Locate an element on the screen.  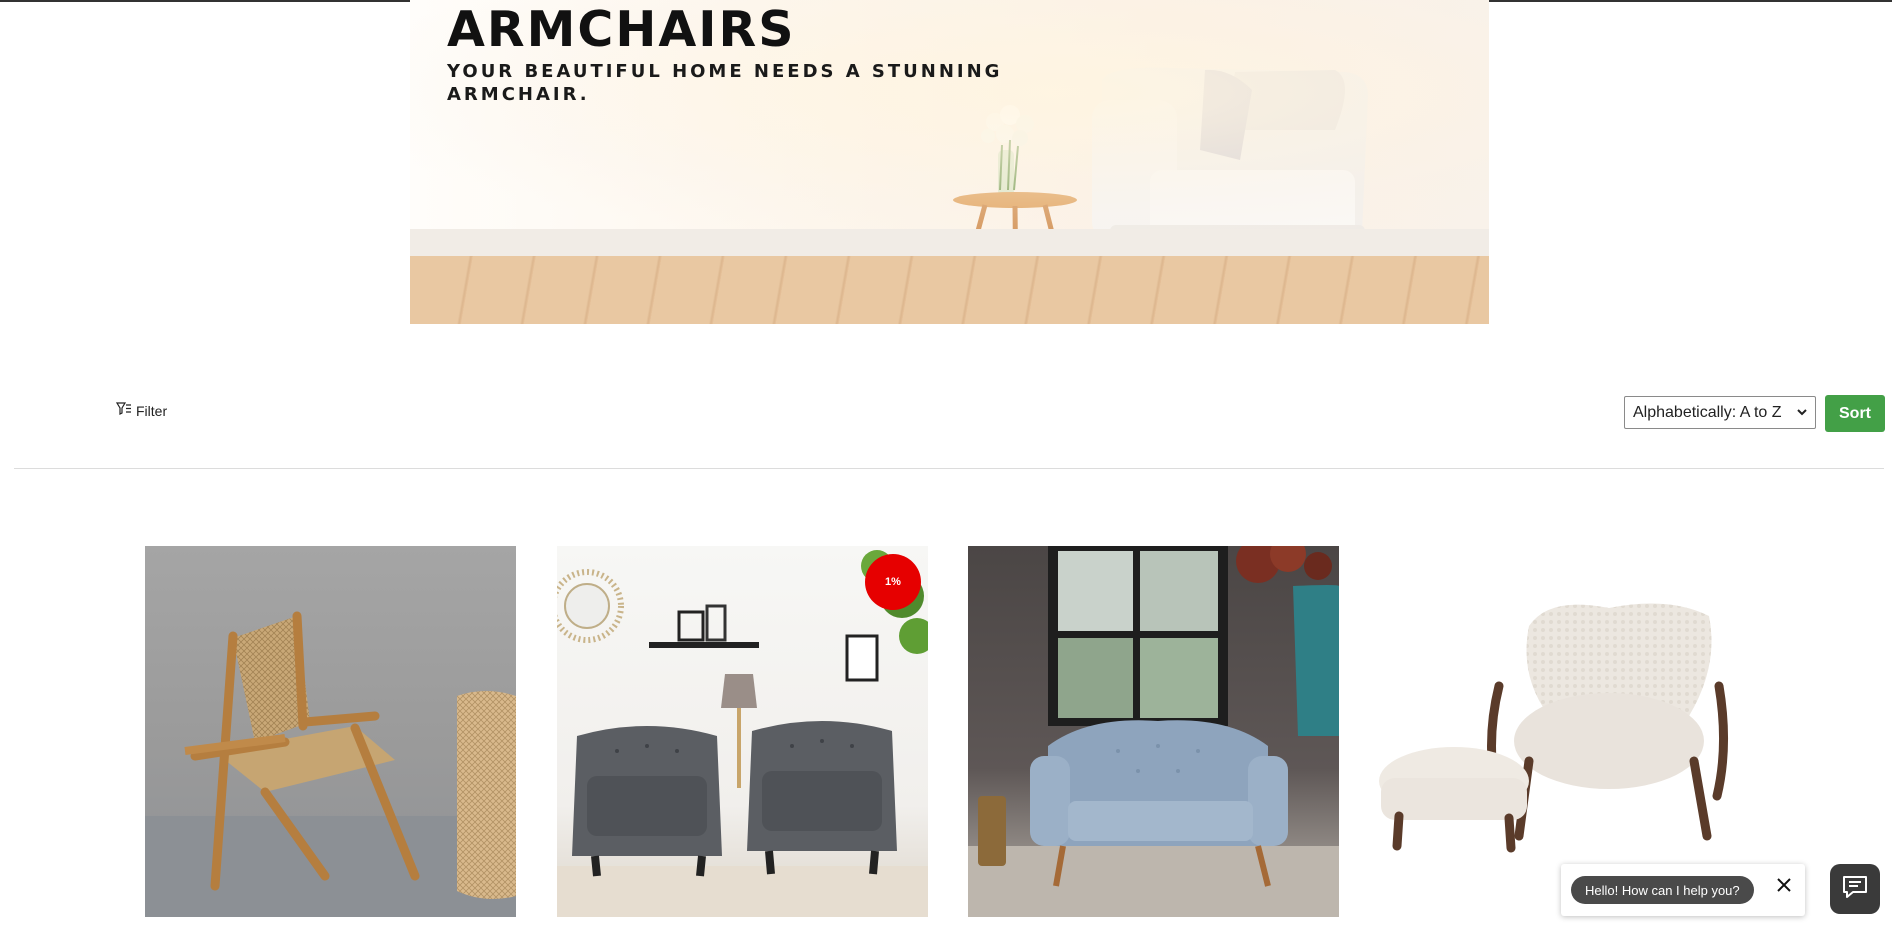
chat-launcher-button is located at coordinates (1855, 889).